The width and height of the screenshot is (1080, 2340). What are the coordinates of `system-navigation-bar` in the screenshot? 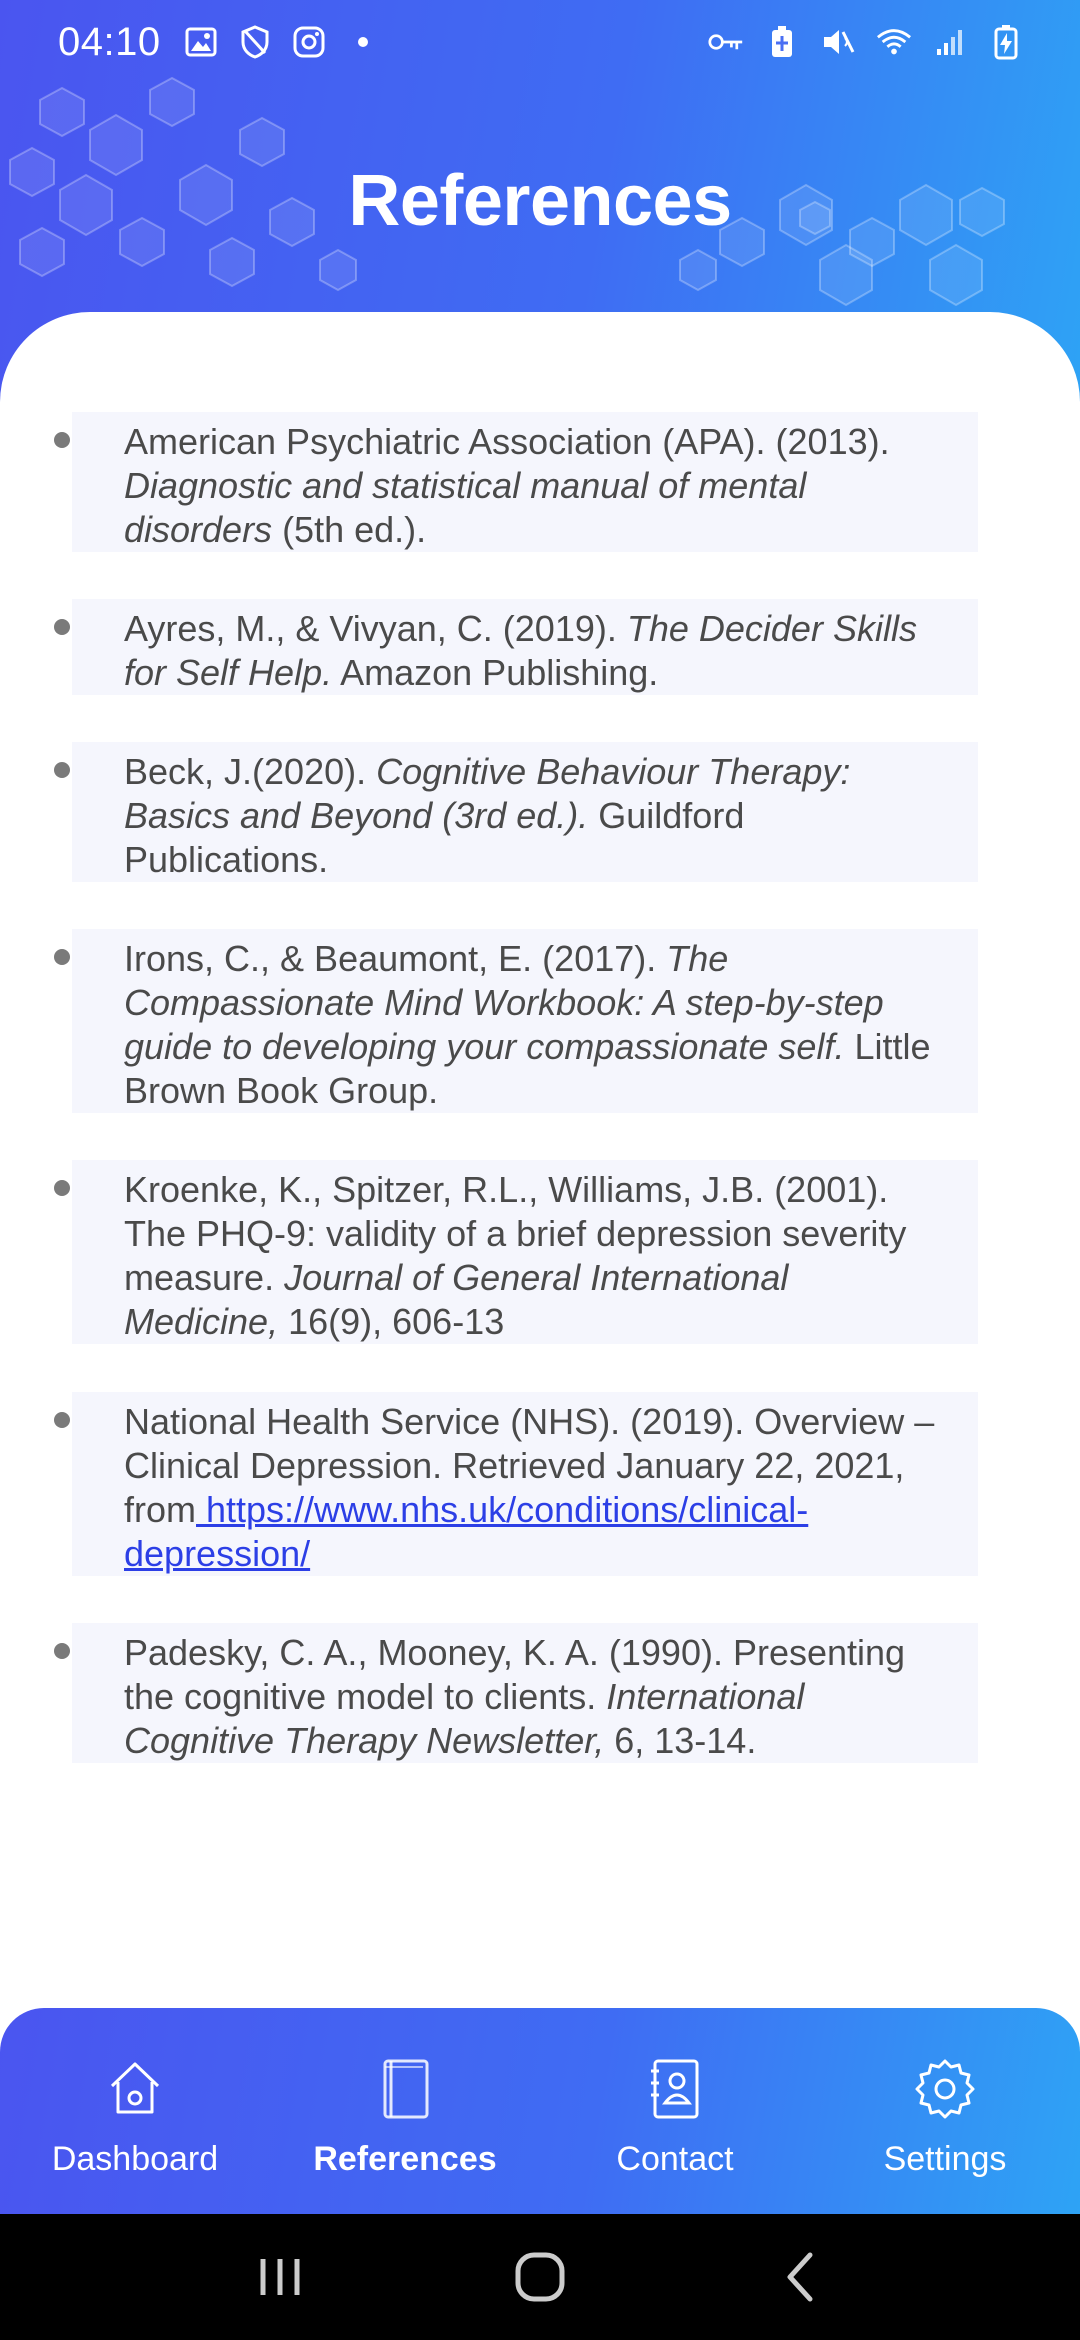 It's located at (540, 2277).